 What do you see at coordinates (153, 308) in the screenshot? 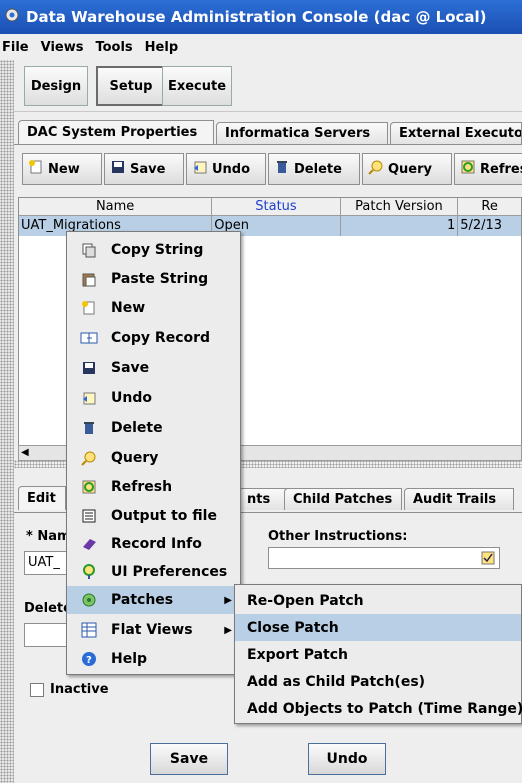
I see `menu-item-new: New` at bounding box center [153, 308].